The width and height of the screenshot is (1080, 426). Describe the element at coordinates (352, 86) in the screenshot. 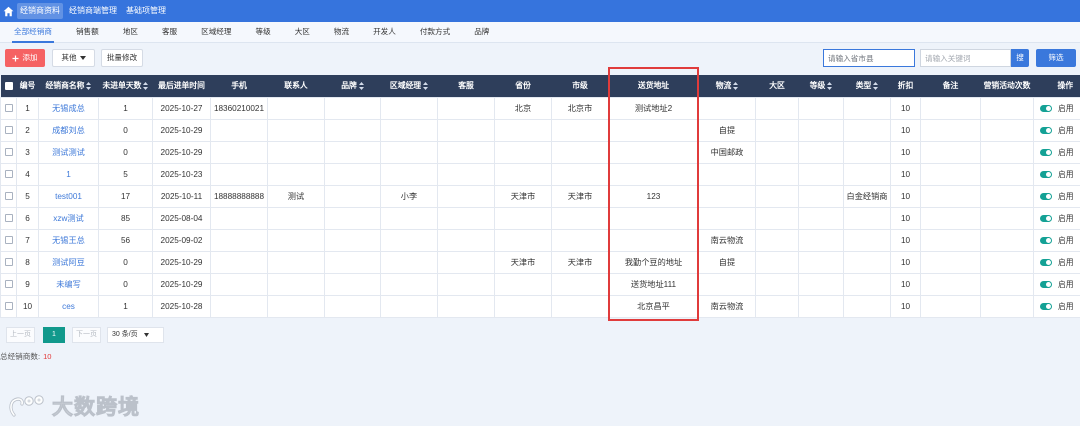

I see `column-header-brand: 品牌` at that location.